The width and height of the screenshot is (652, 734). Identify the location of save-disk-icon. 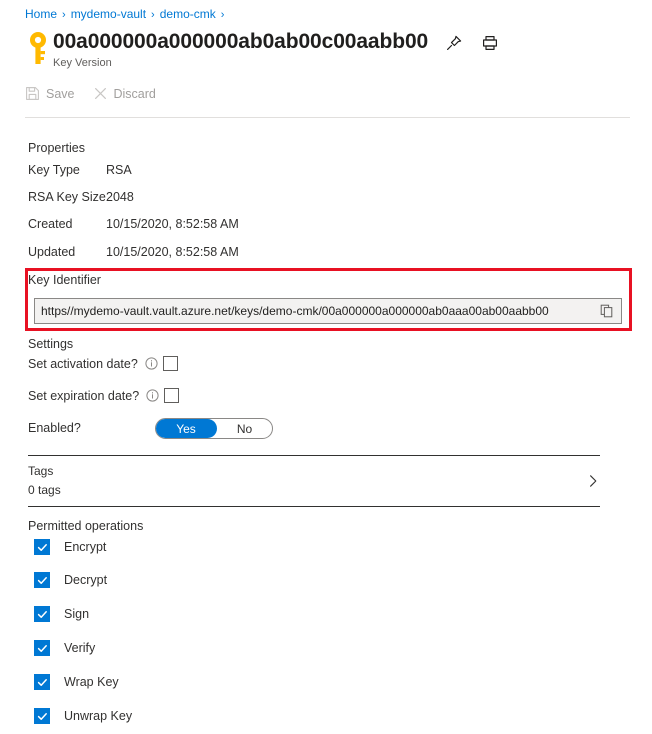
(32, 93).